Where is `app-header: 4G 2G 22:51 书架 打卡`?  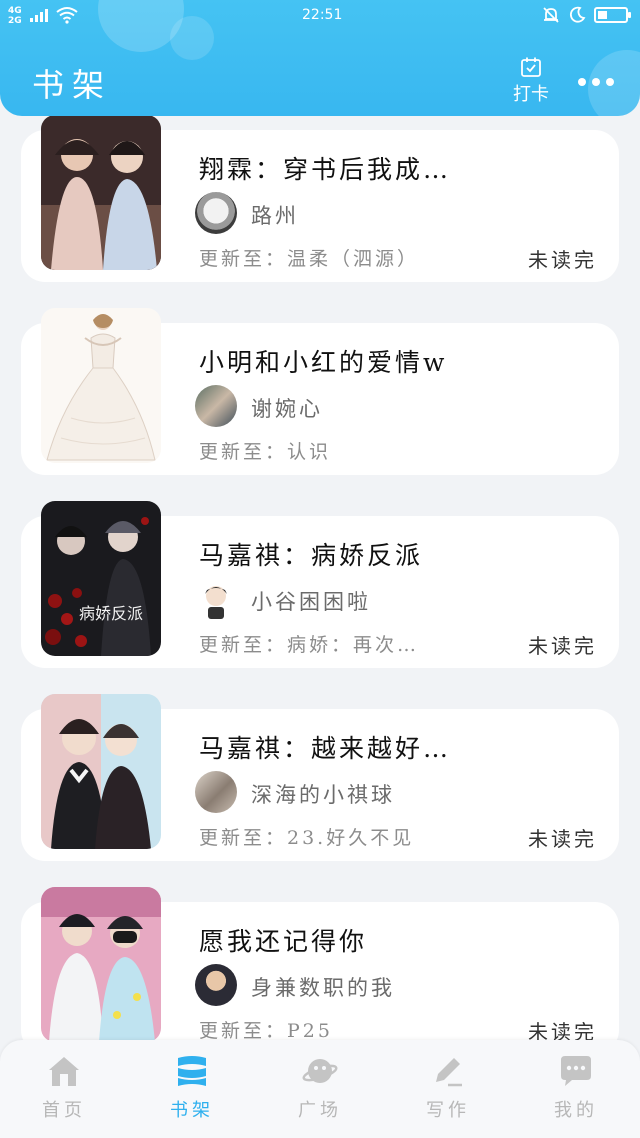
app-header: 4G 2G 22:51 书架 打卡 is located at coordinates (320, 58).